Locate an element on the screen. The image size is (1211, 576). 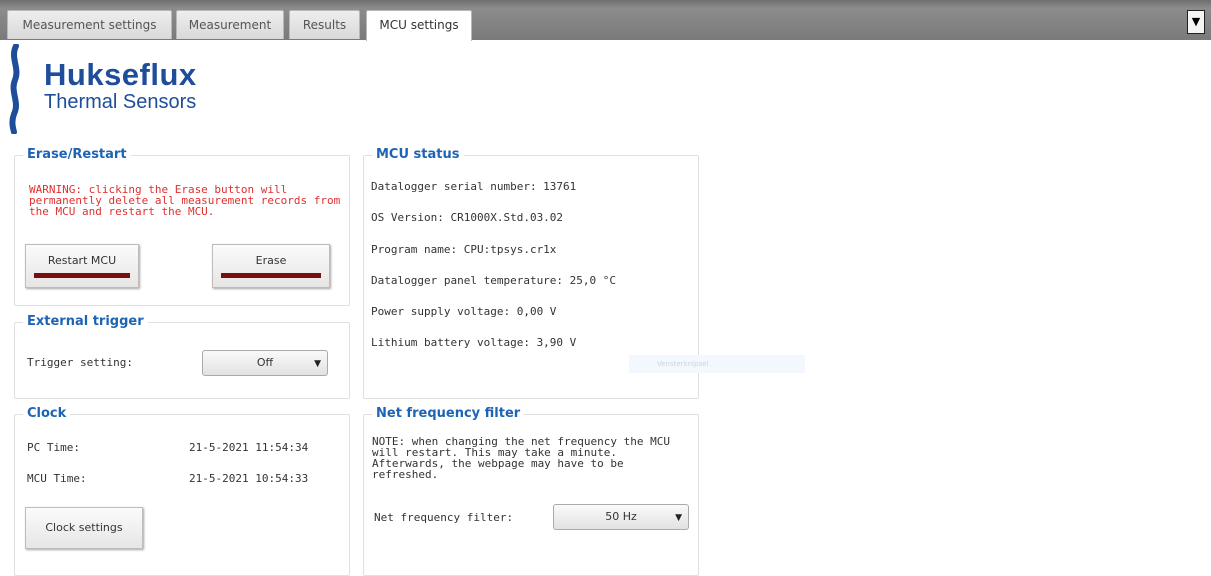
serial-number-text: Datalogger serial number: 13761 is located at coordinates (474, 186).